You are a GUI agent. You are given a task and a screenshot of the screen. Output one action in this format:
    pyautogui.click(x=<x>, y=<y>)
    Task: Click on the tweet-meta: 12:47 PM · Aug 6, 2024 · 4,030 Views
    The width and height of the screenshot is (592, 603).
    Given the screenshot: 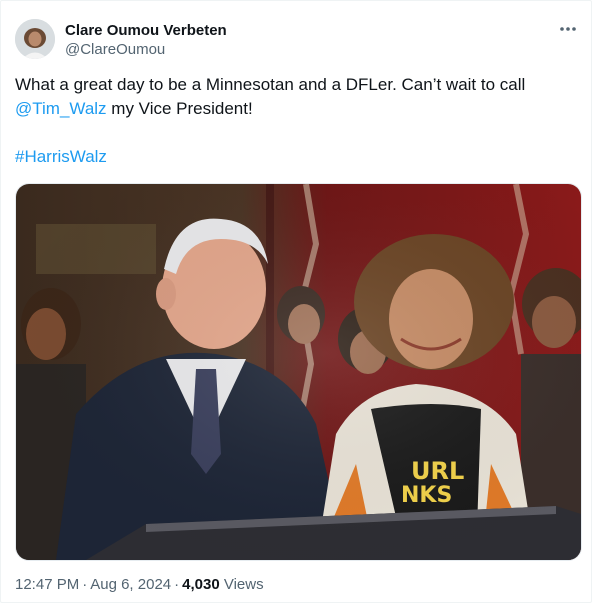 What is the action you would take?
    pyautogui.click(x=139, y=585)
    